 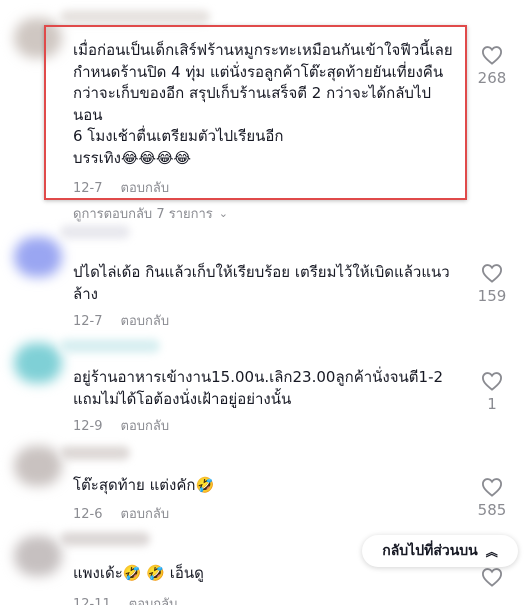 I want to click on like-count: 159, so click(x=492, y=296).